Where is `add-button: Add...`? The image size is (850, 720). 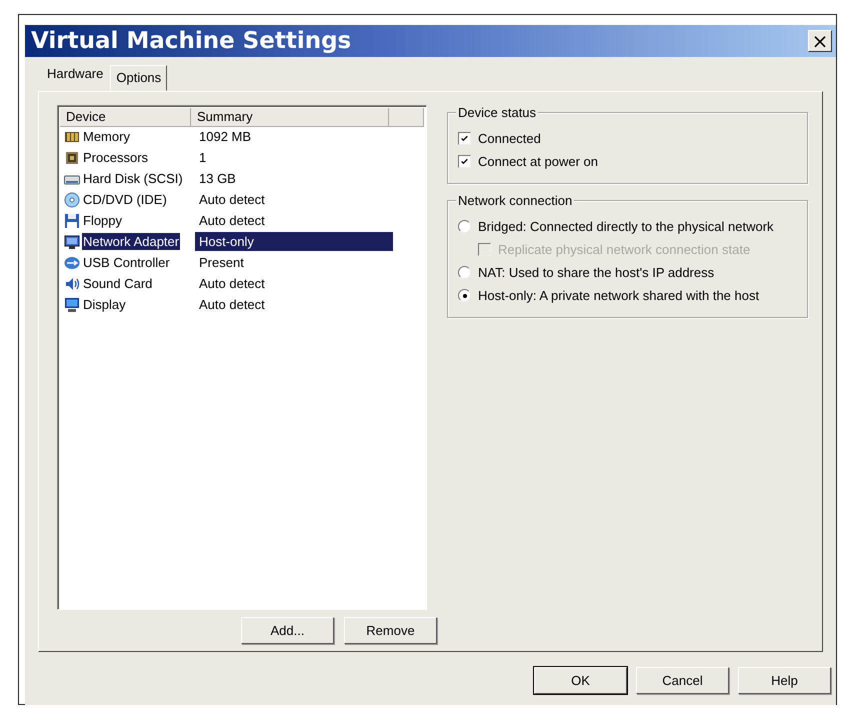 add-button: Add... is located at coordinates (287, 630).